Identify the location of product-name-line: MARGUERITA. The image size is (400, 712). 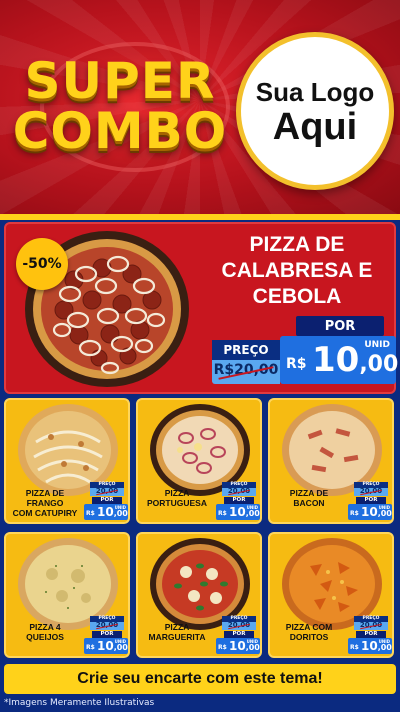
(177, 637).